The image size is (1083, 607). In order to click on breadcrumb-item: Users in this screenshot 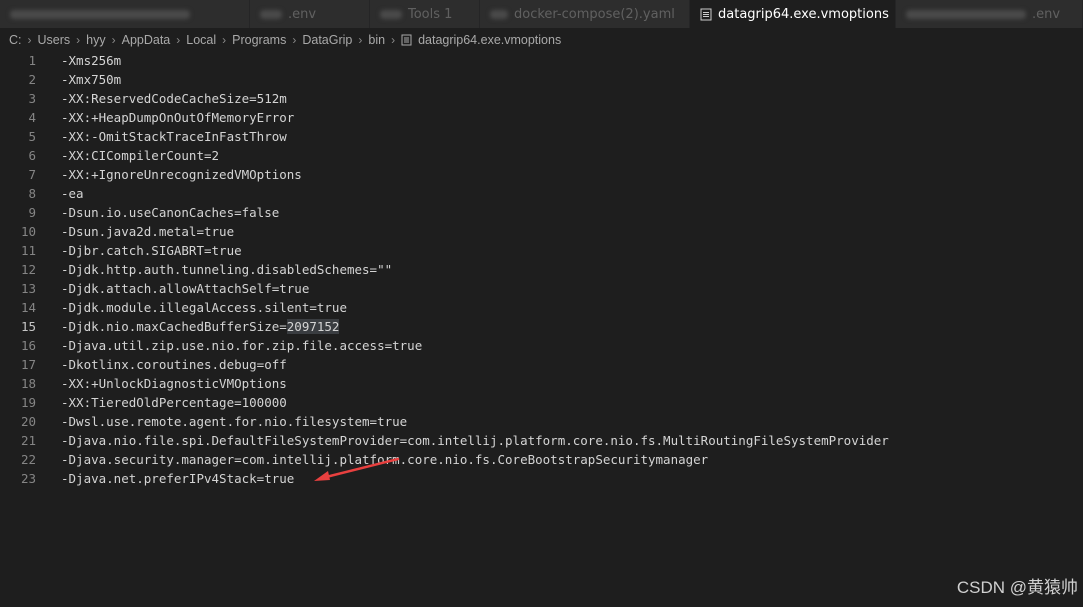, I will do `click(54, 40)`.